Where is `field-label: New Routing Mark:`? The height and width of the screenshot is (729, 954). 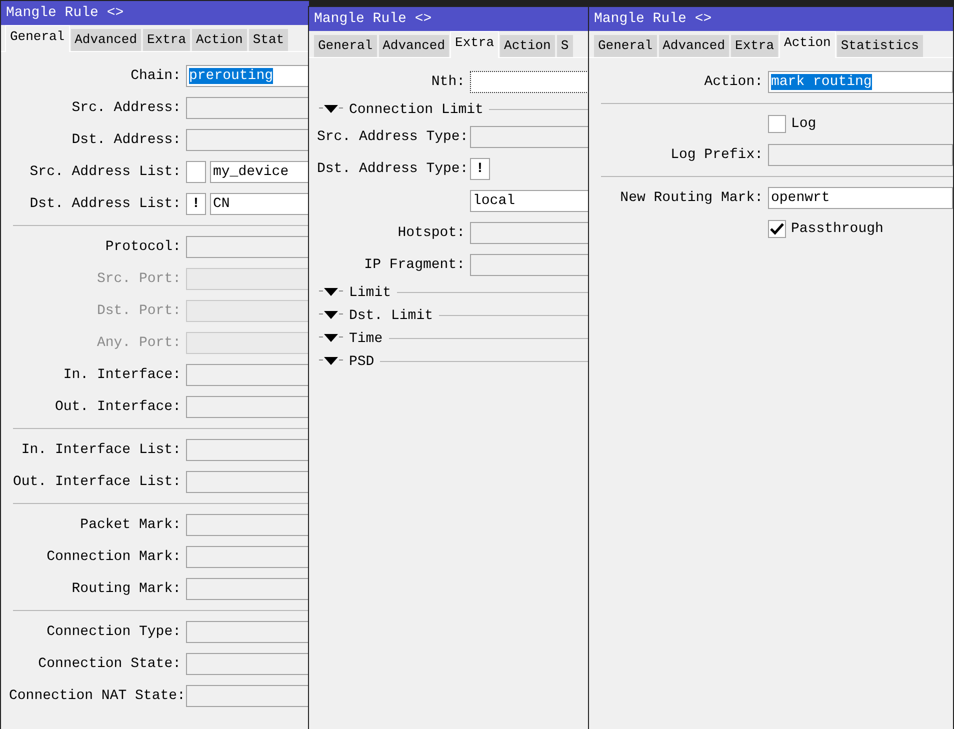 field-label: New Routing Mark: is located at coordinates (691, 198).